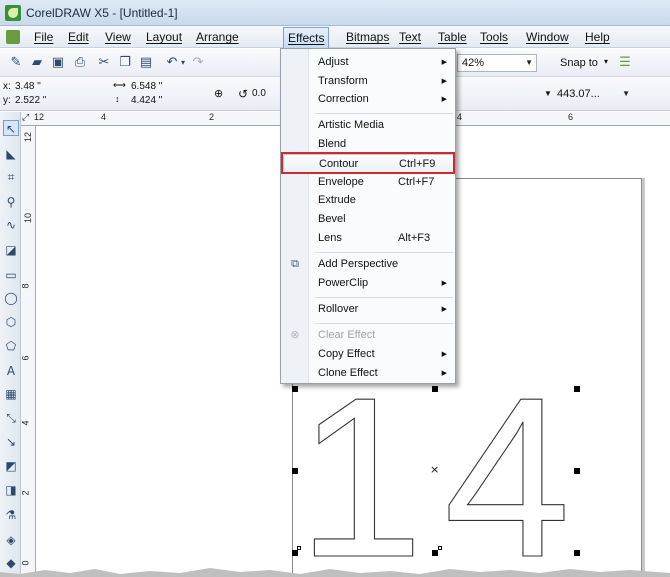  Describe the element at coordinates (597, 37) in the screenshot. I see `menu-help: Help` at that location.